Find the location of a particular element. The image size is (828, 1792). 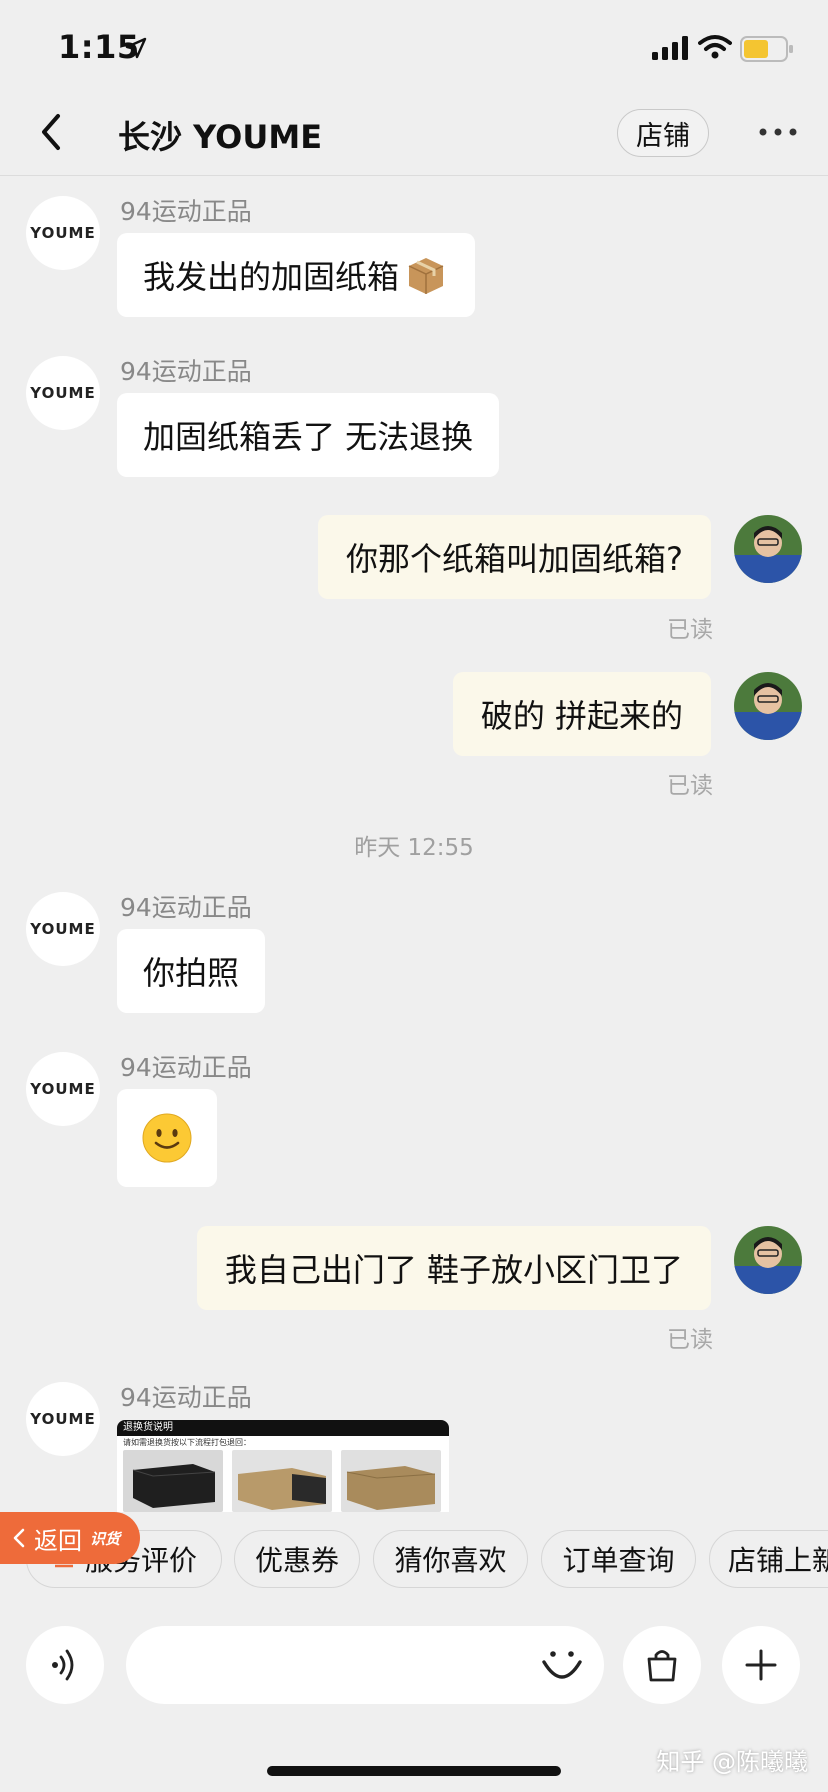

image-message-title: 退换货说明 is located at coordinates (283, 1428).